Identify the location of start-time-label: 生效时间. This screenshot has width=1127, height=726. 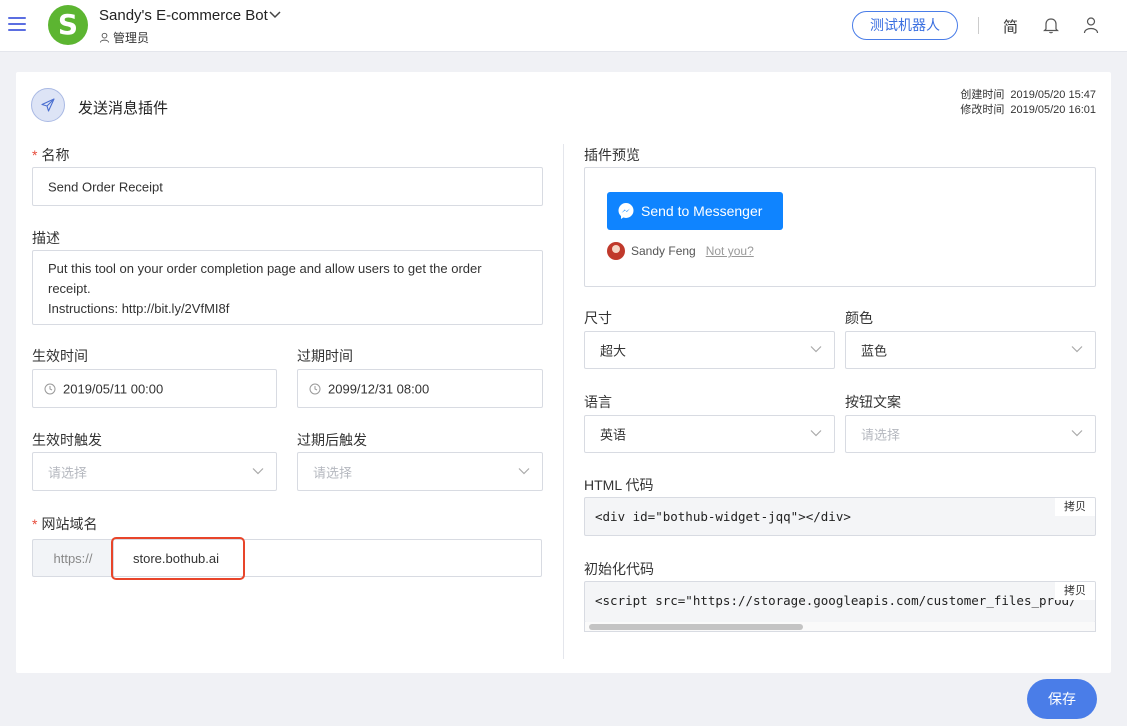
(60, 356).